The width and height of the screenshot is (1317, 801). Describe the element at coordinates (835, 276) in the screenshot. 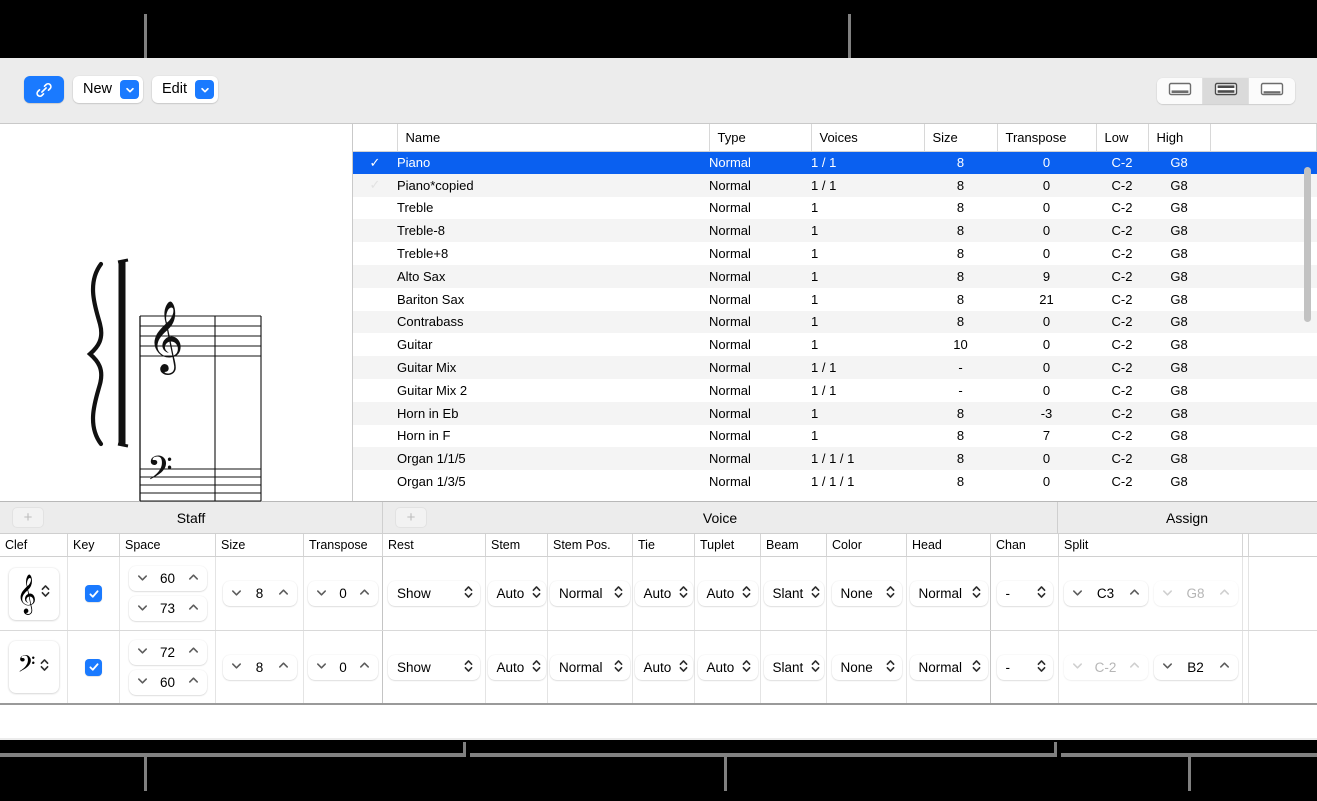

I see `table-row: Alto Sax Normal 1 8 9 C-2 G8` at that location.